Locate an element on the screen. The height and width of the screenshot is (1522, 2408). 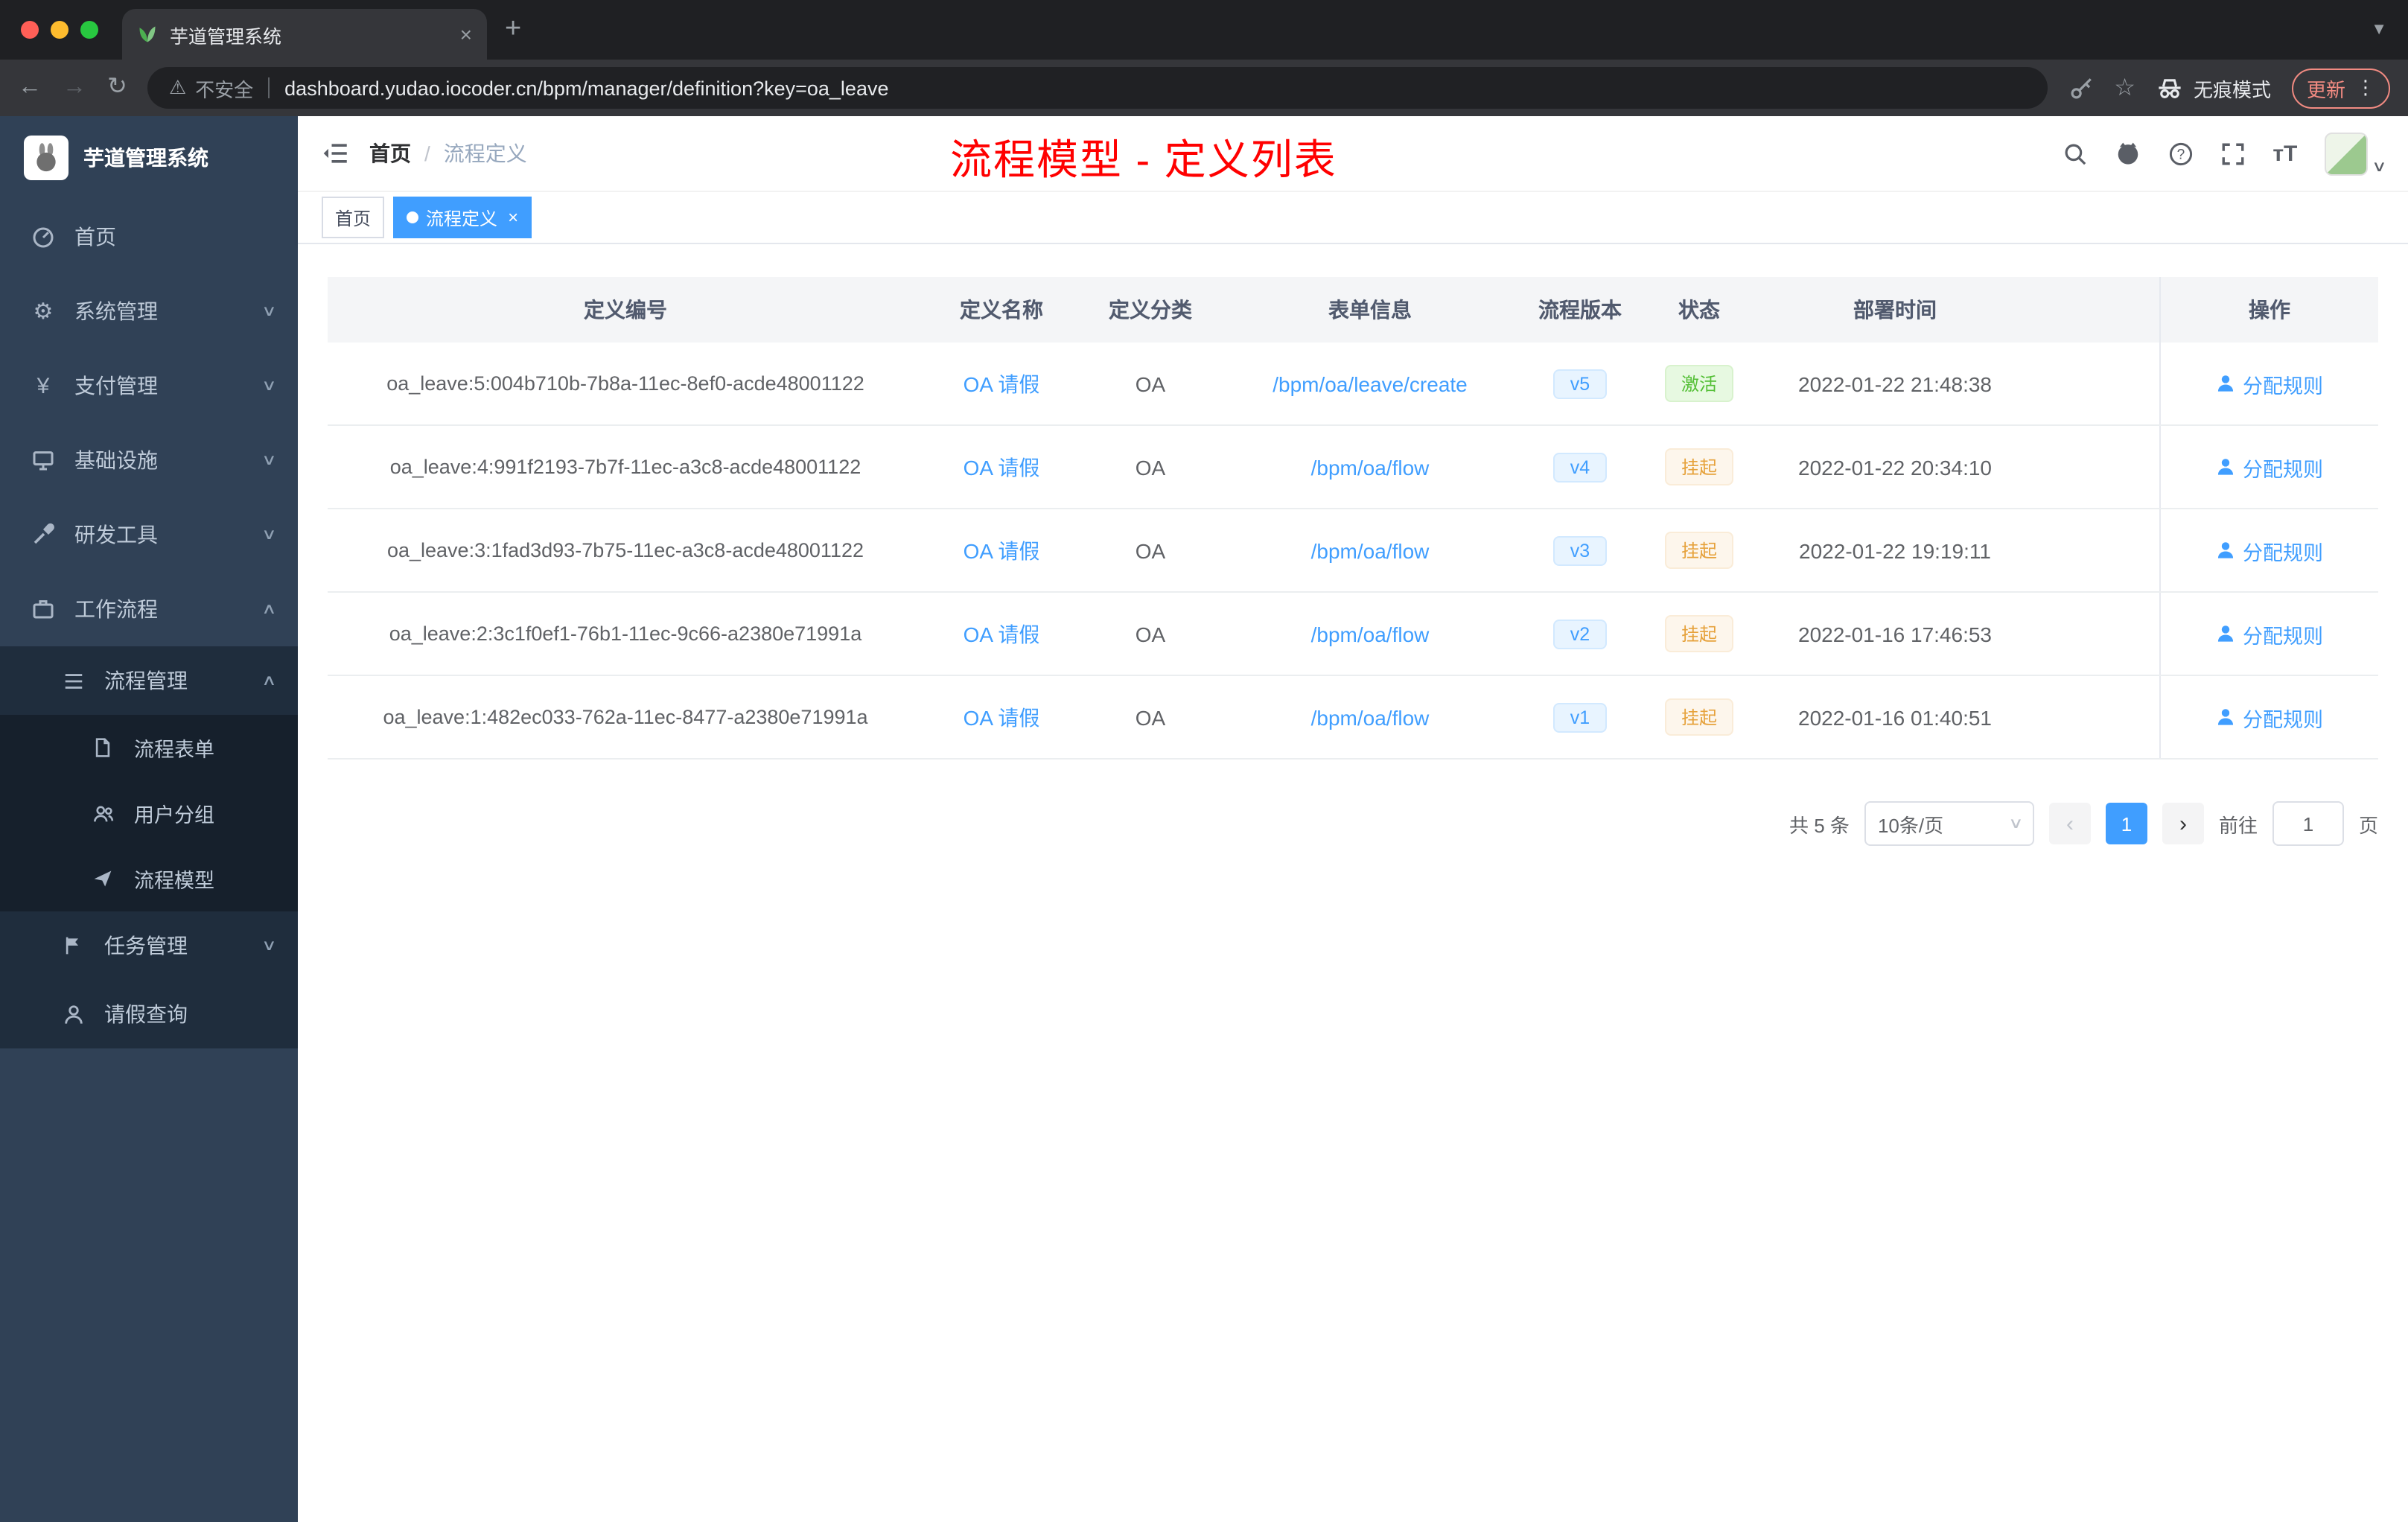
users-icon is located at coordinates (102, 813).